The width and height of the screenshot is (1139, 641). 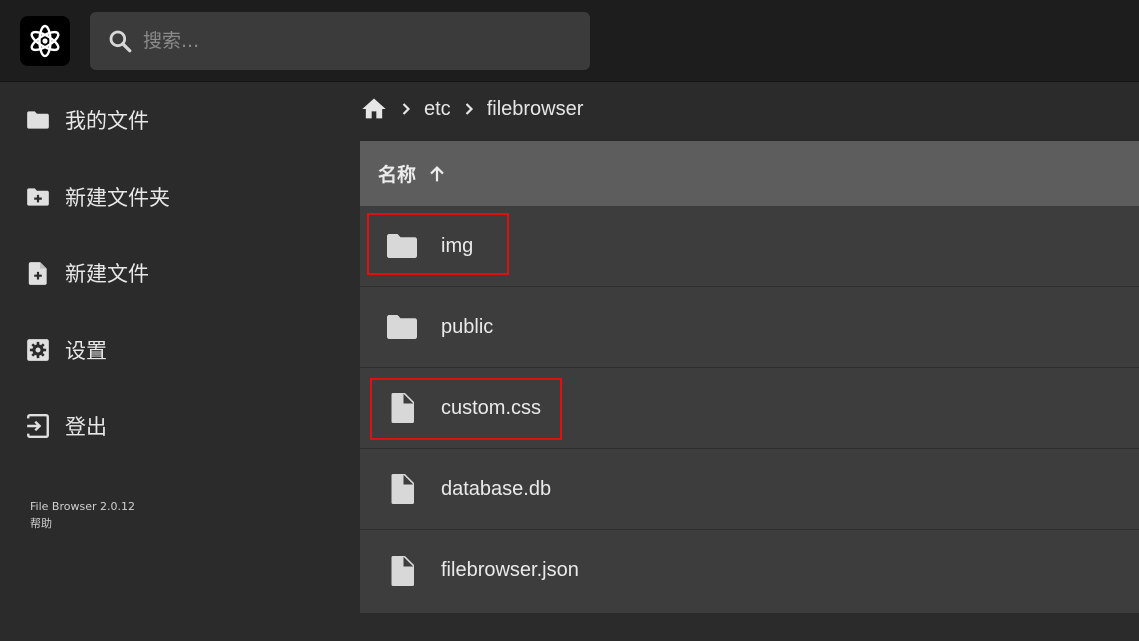 What do you see at coordinates (170, 120) in the screenshot?
I see `sidebar-item-my-files: 我的文件` at bounding box center [170, 120].